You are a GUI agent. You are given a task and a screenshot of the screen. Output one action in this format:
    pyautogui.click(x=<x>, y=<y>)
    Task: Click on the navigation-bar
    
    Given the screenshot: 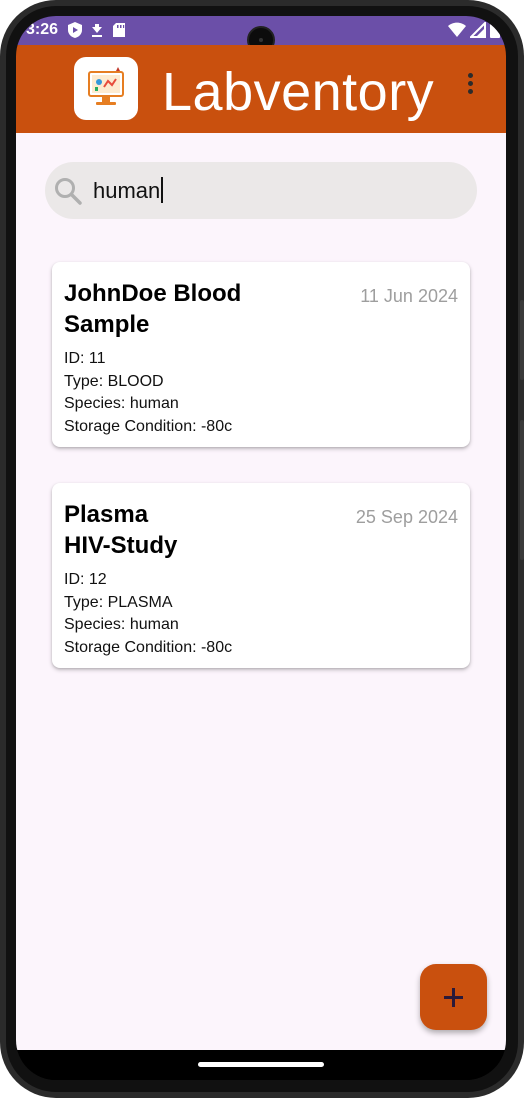 What is the action you would take?
    pyautogui.click(x=261, y=1065)
    